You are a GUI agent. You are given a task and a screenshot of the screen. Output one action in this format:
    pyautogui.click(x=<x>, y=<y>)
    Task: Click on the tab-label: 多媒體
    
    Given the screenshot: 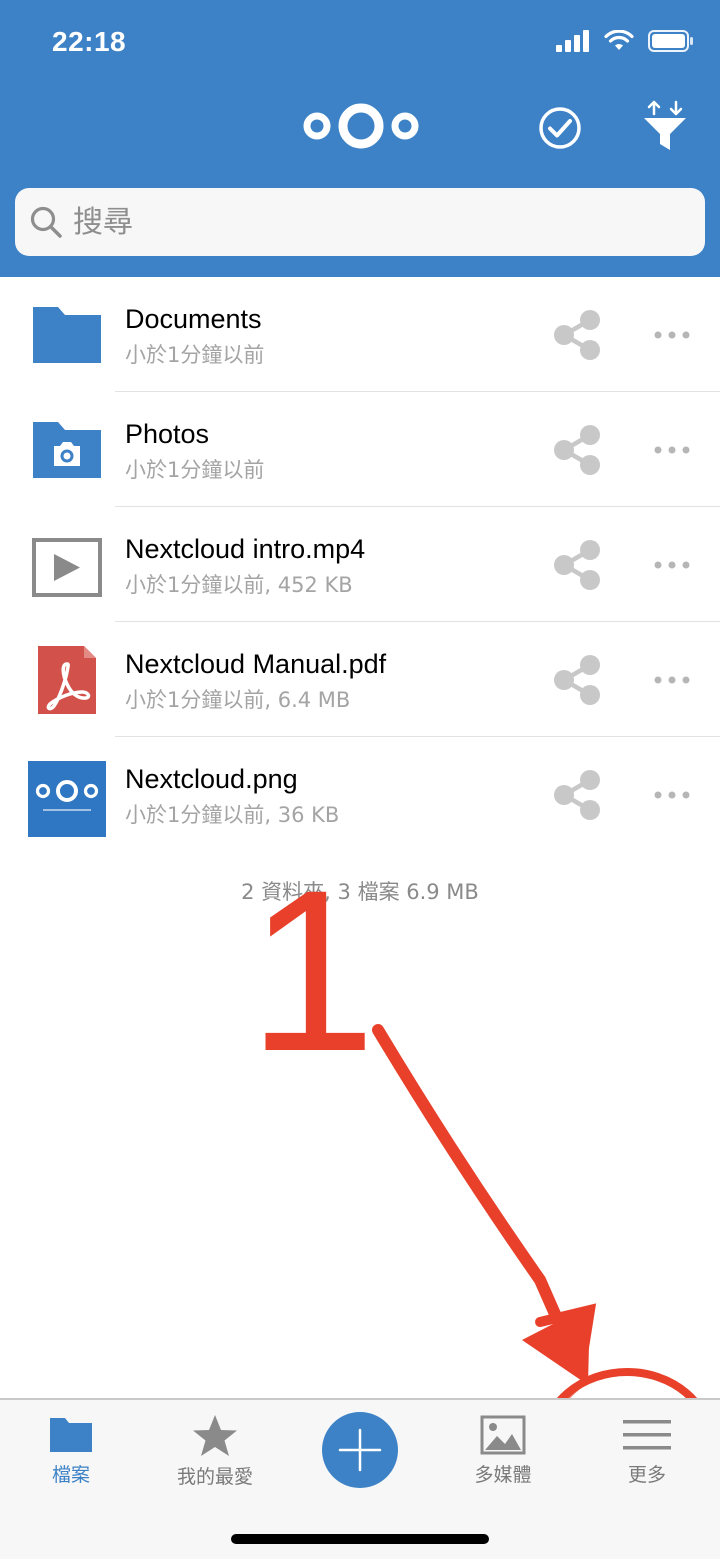 What is the action you would take?
    pyautogui.click(x=503, y=1475)
    